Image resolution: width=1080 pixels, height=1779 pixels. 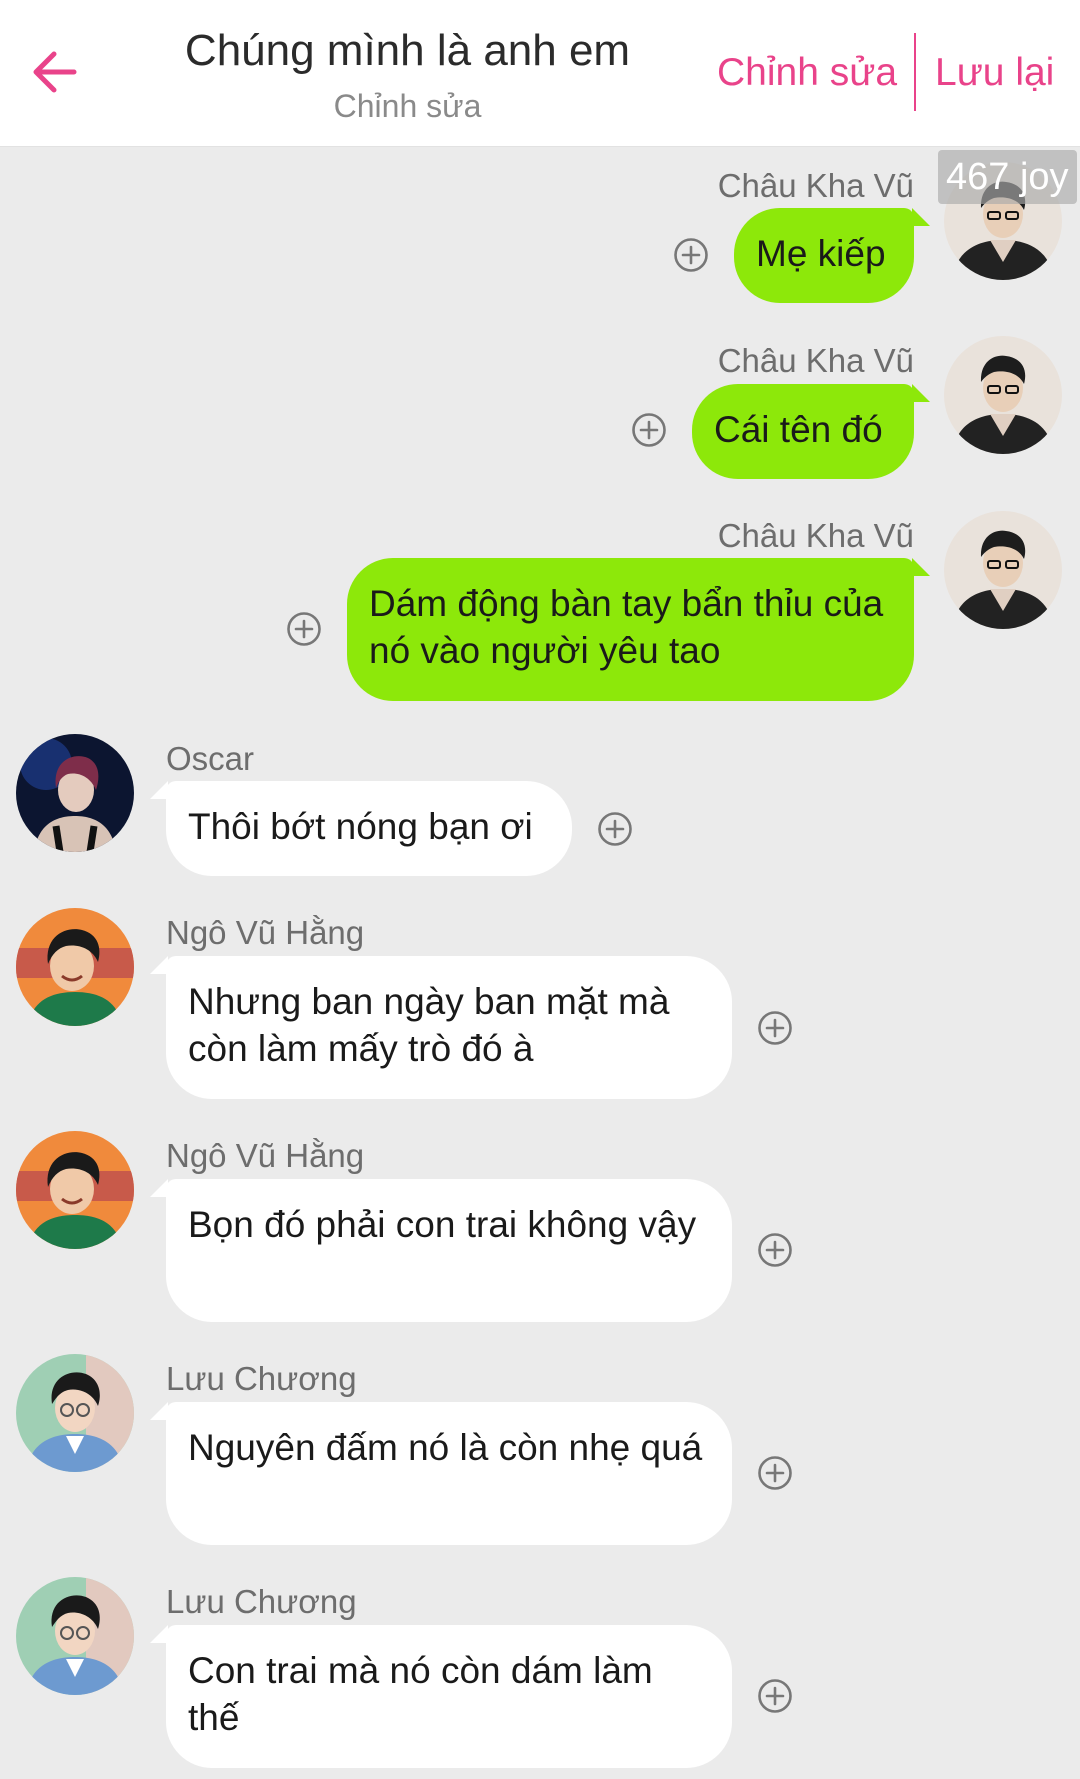 What do you see at coordinates (442, 1224) in the screenshot?
I see `message-text: Bọn đó phải con trai không vậy` at bounding box center [442, 1224].